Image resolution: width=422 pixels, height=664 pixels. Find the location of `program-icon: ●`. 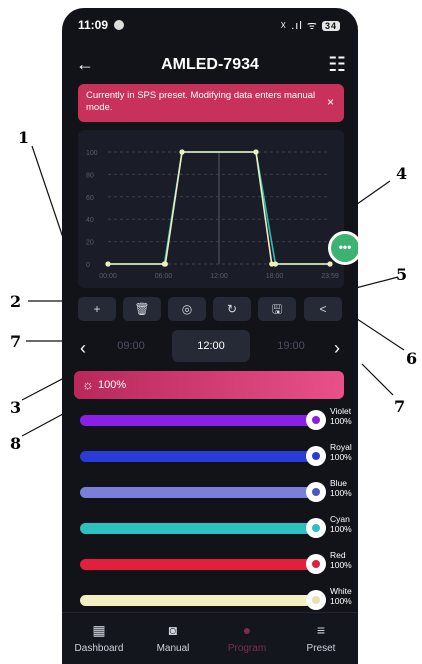

program-icon: ● is located at coordinates (247, 630).